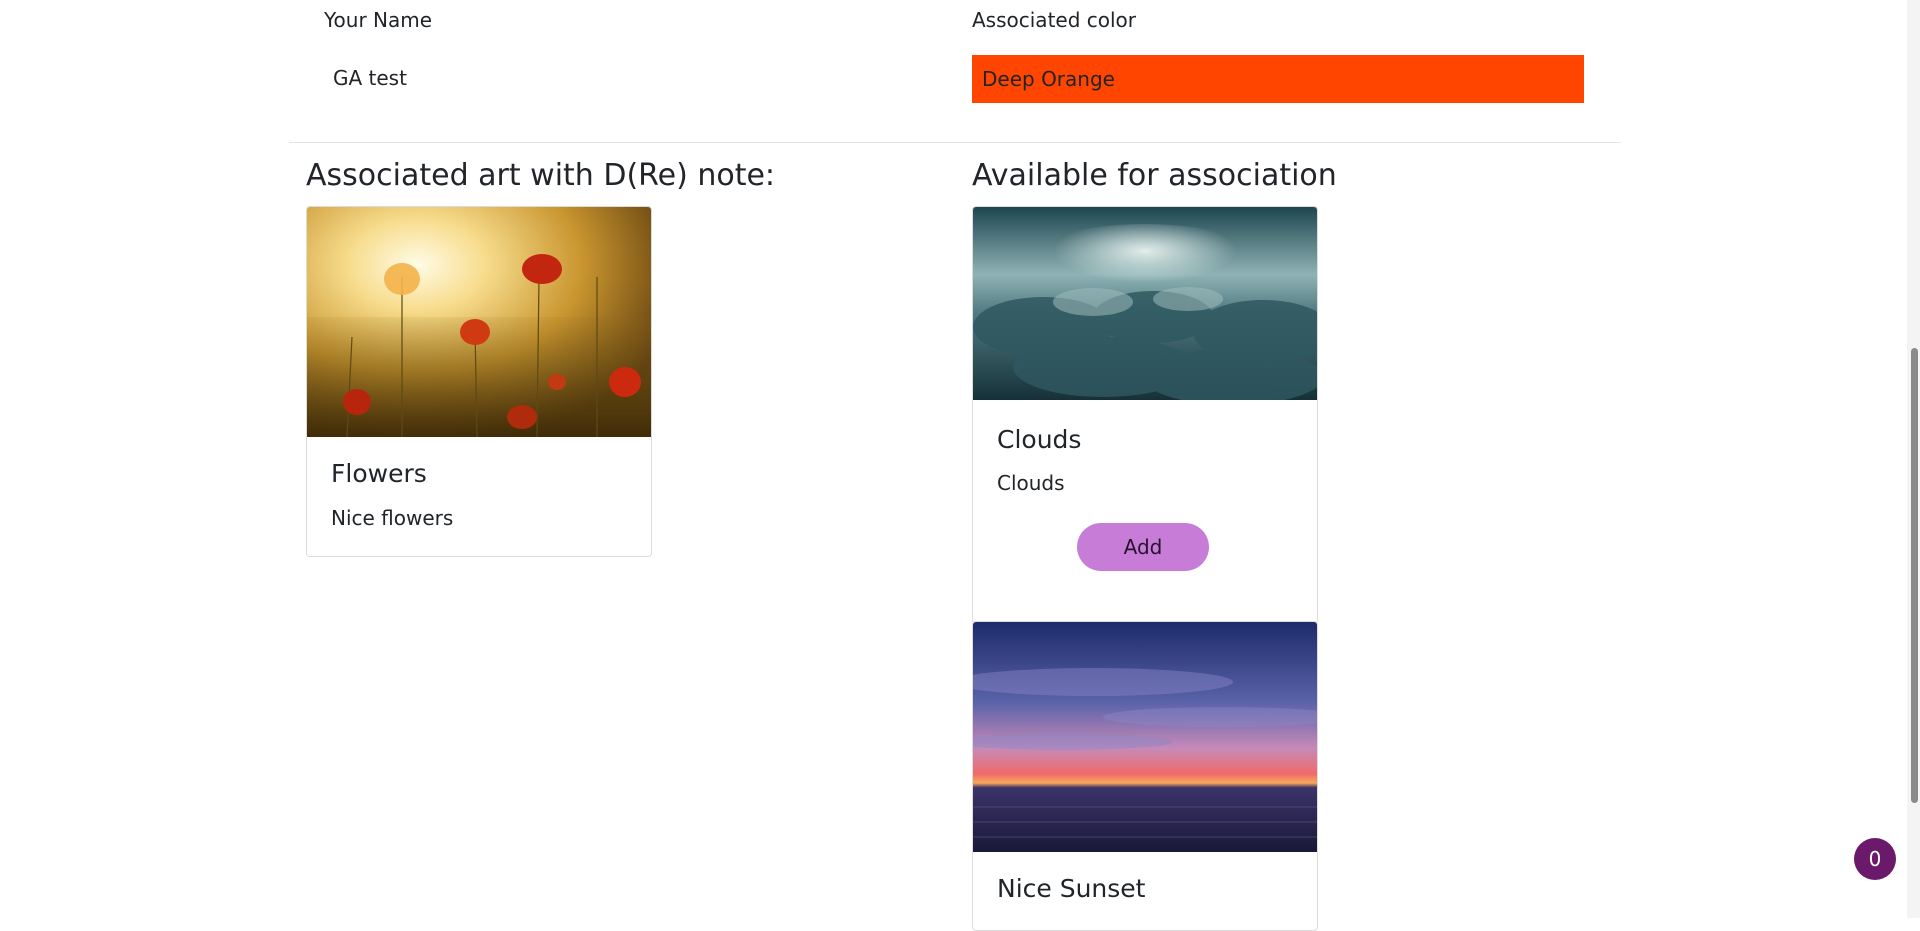 The height and width of the screenshot is (931, 1920). I want to click on section-divider, so click(955, 142).